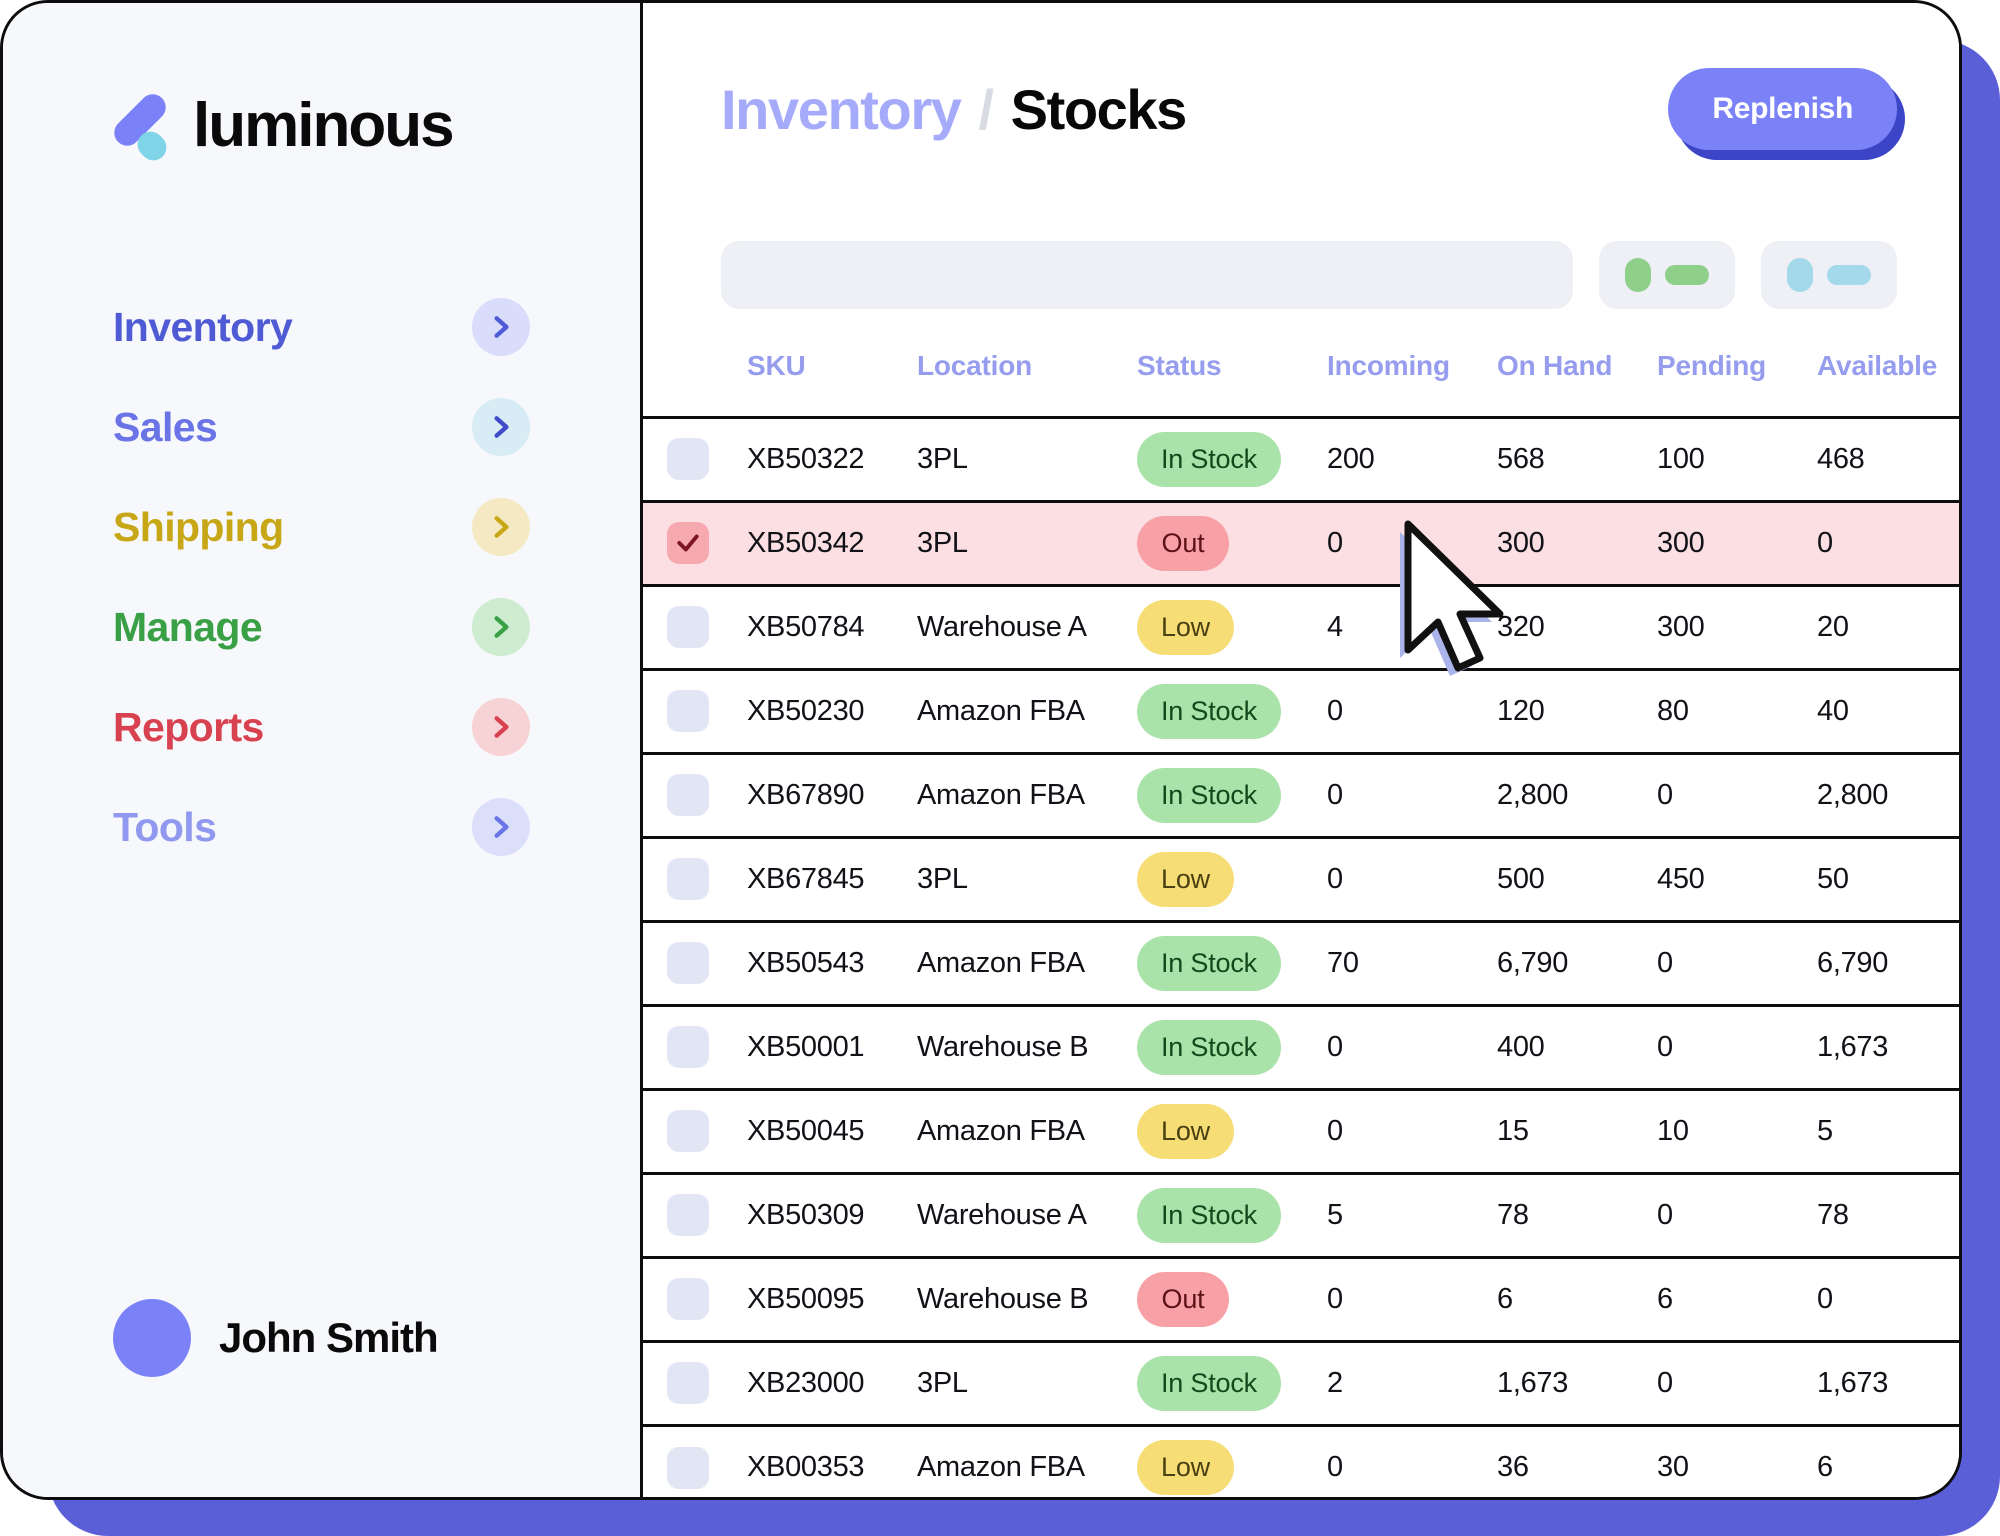  I want to click on cell-available: 6,790, so click(1853, 962).